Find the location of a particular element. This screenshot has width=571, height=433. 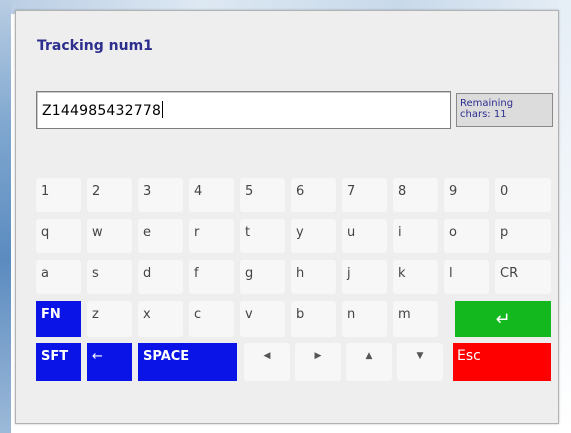

key-0: 0 is located at coordinates (523, 195).